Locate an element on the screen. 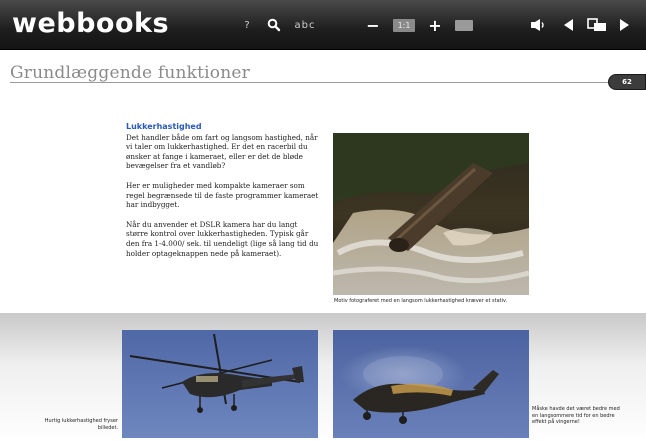 The width and height of the screenshot is (646, 443). triangle-left-icon is located at coordinates (568, 25).